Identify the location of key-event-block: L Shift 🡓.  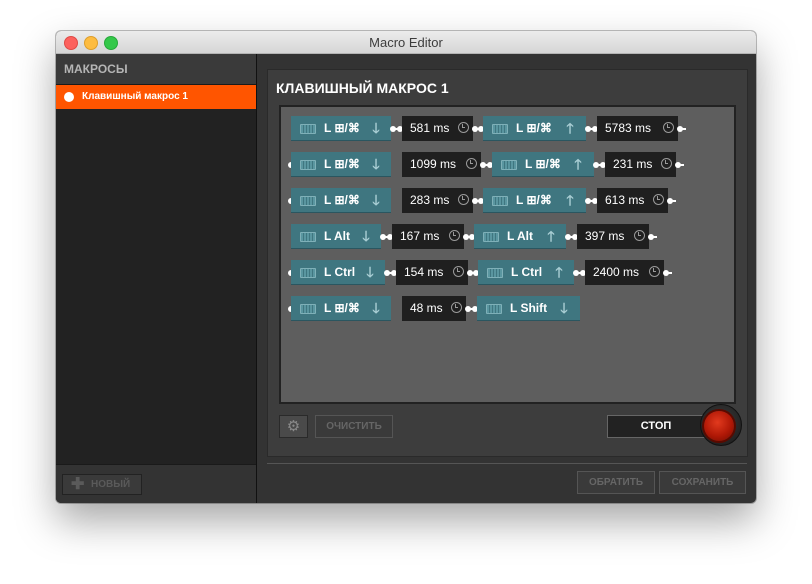
(528, 308).